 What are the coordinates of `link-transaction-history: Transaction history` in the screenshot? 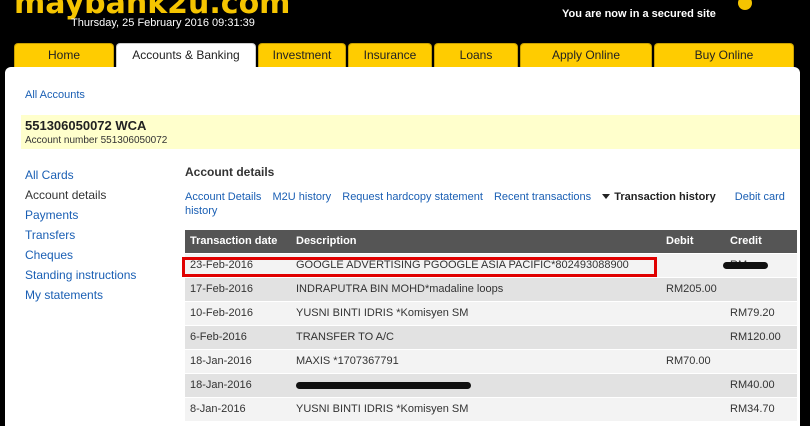 It's located at (662, 197).